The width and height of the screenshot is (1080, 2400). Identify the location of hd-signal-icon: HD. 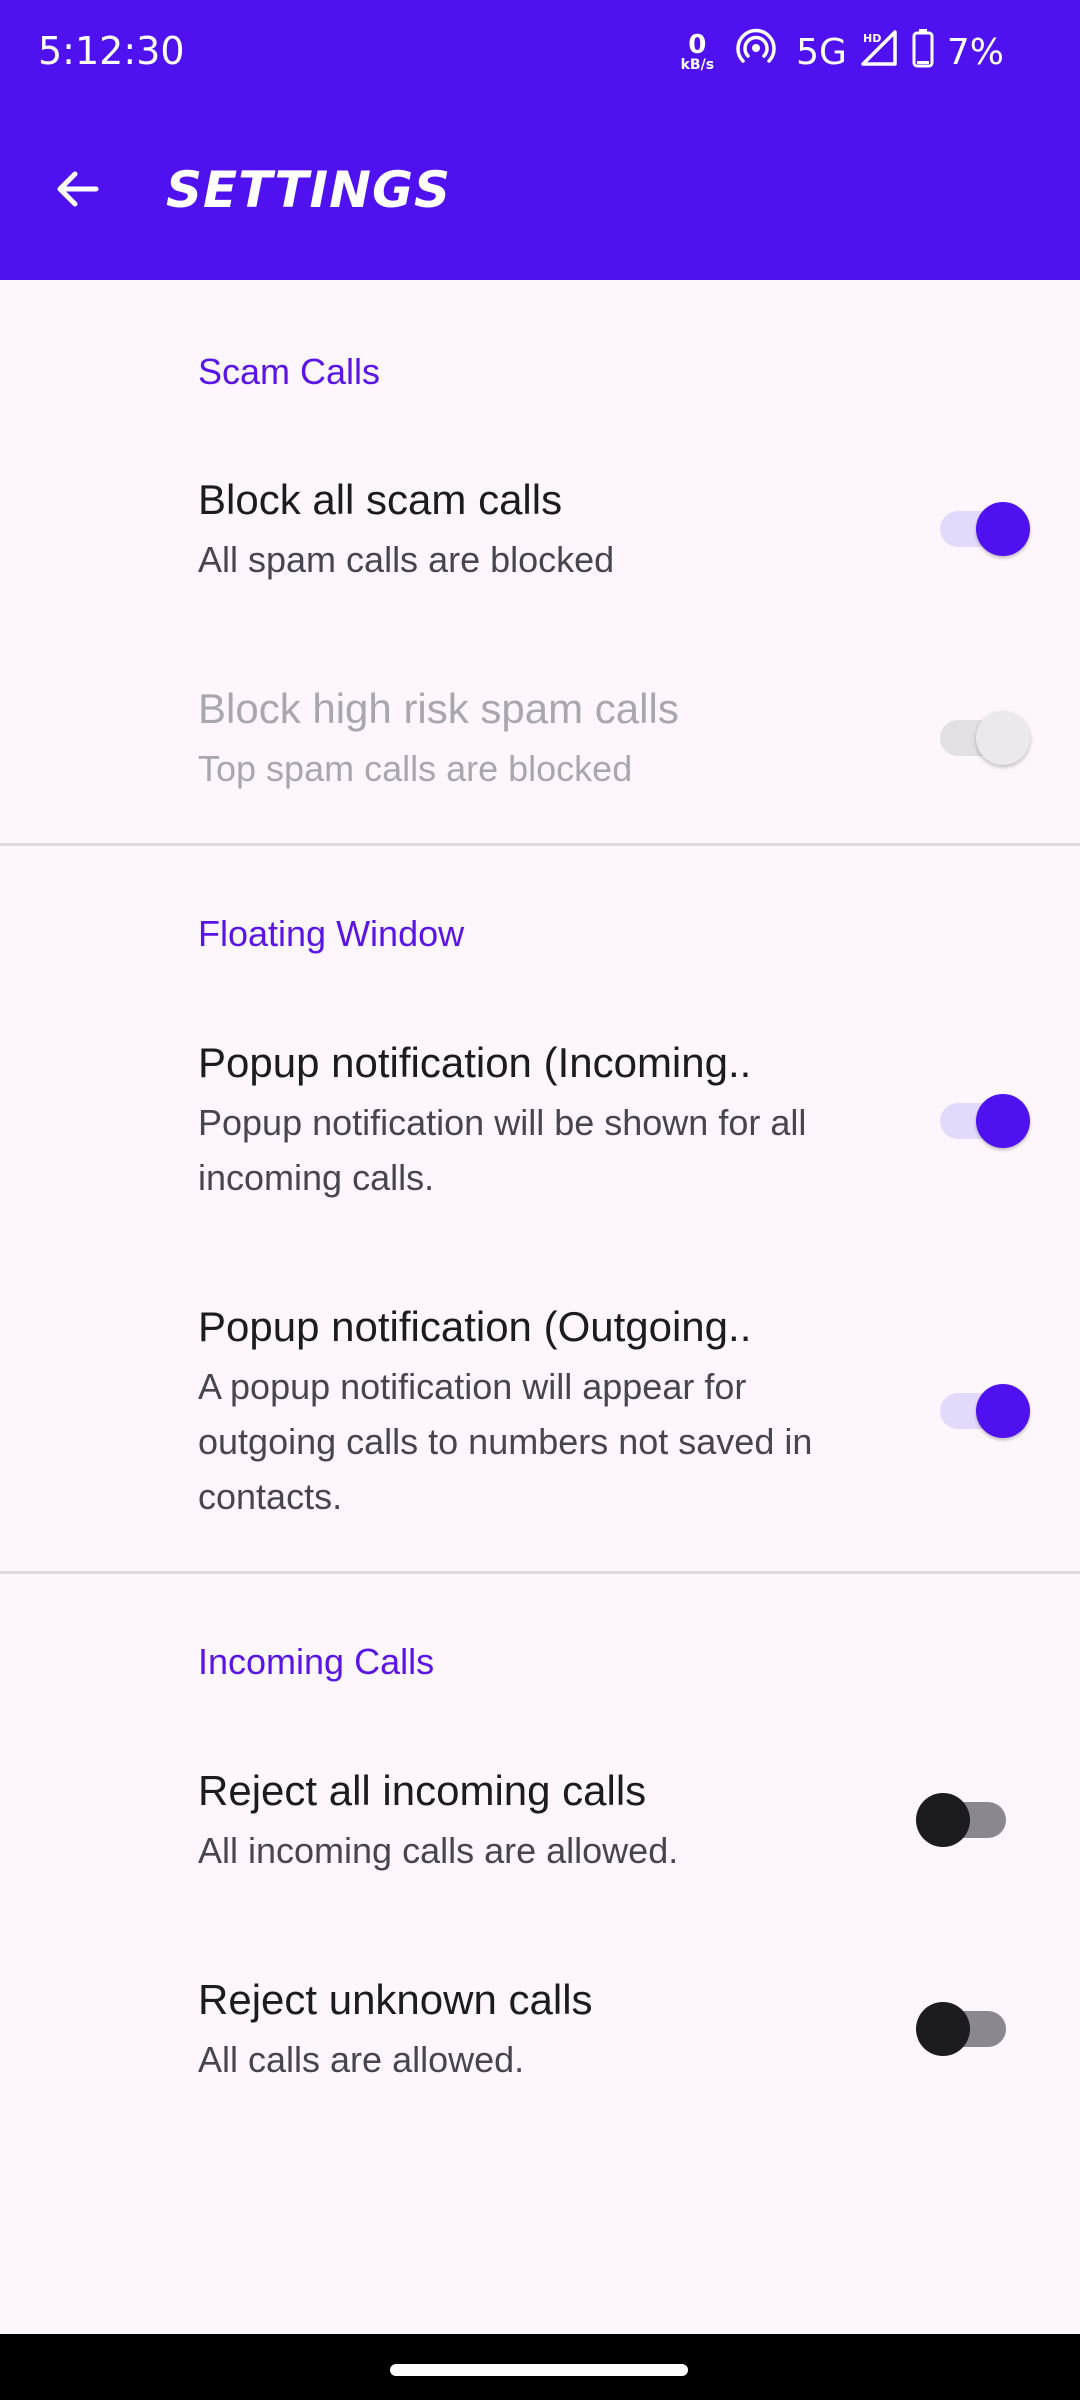
(879, 52).